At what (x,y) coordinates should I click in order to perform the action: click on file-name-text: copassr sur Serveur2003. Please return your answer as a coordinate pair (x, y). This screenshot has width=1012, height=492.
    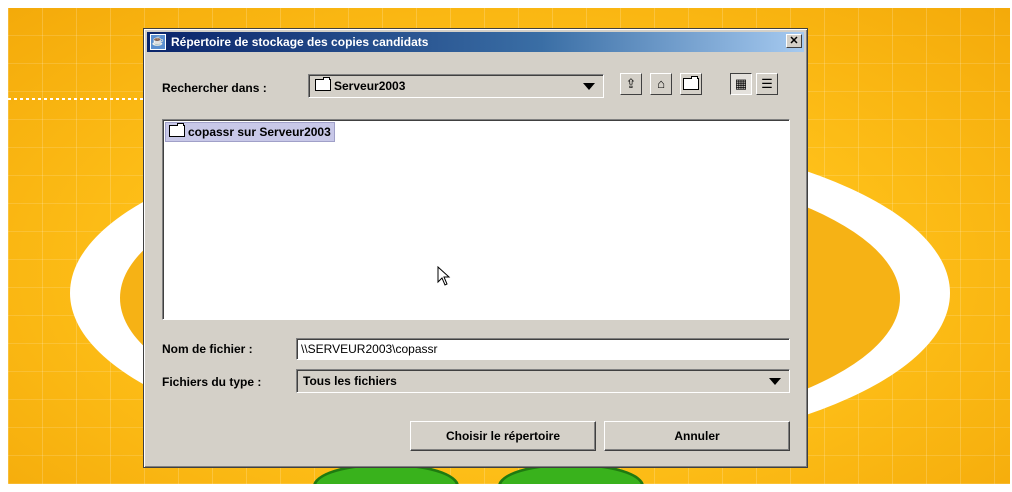
    Looking at the image, I should click on (259, 132).